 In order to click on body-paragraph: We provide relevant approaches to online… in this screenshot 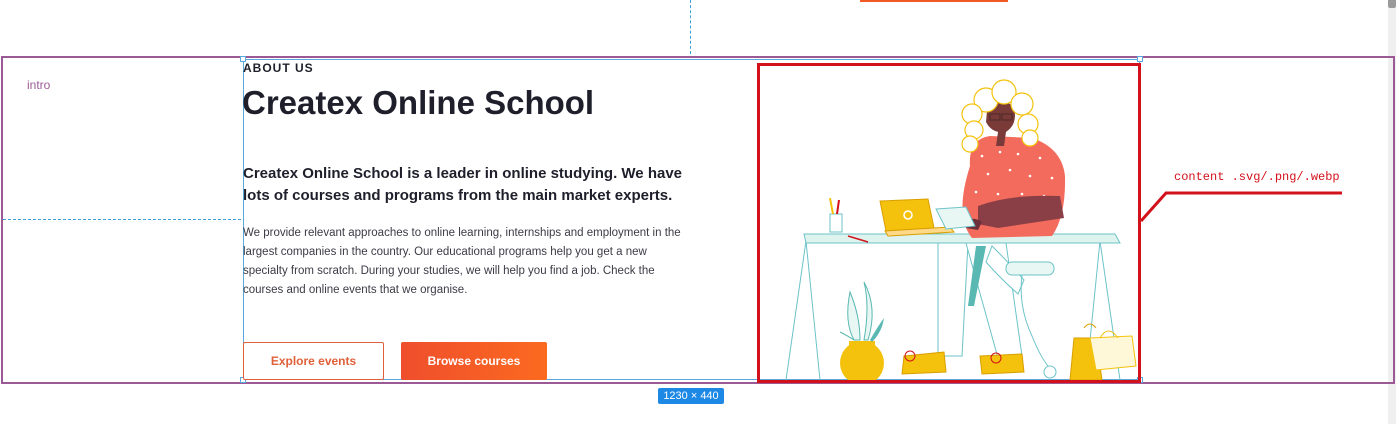, I will do `click(462, 261)`.